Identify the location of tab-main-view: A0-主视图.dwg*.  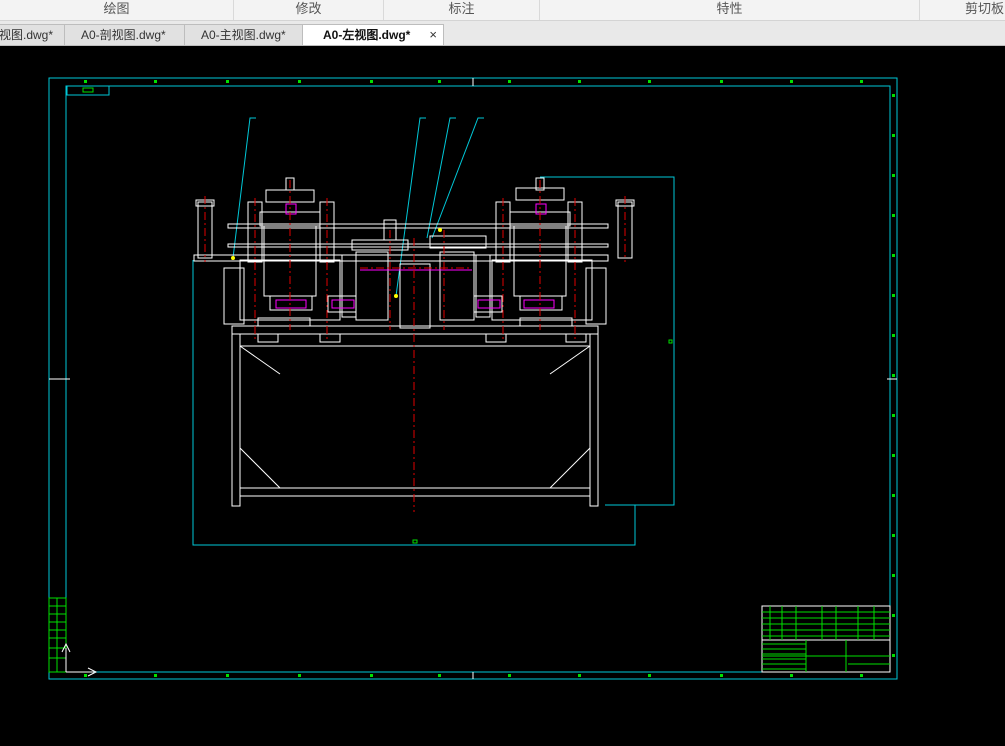
(244, 34).